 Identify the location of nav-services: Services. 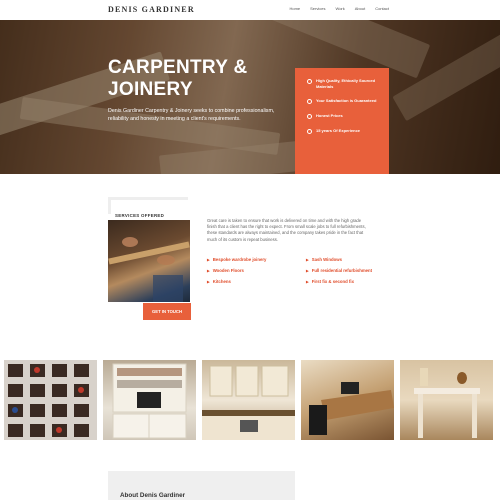
(317, 8).